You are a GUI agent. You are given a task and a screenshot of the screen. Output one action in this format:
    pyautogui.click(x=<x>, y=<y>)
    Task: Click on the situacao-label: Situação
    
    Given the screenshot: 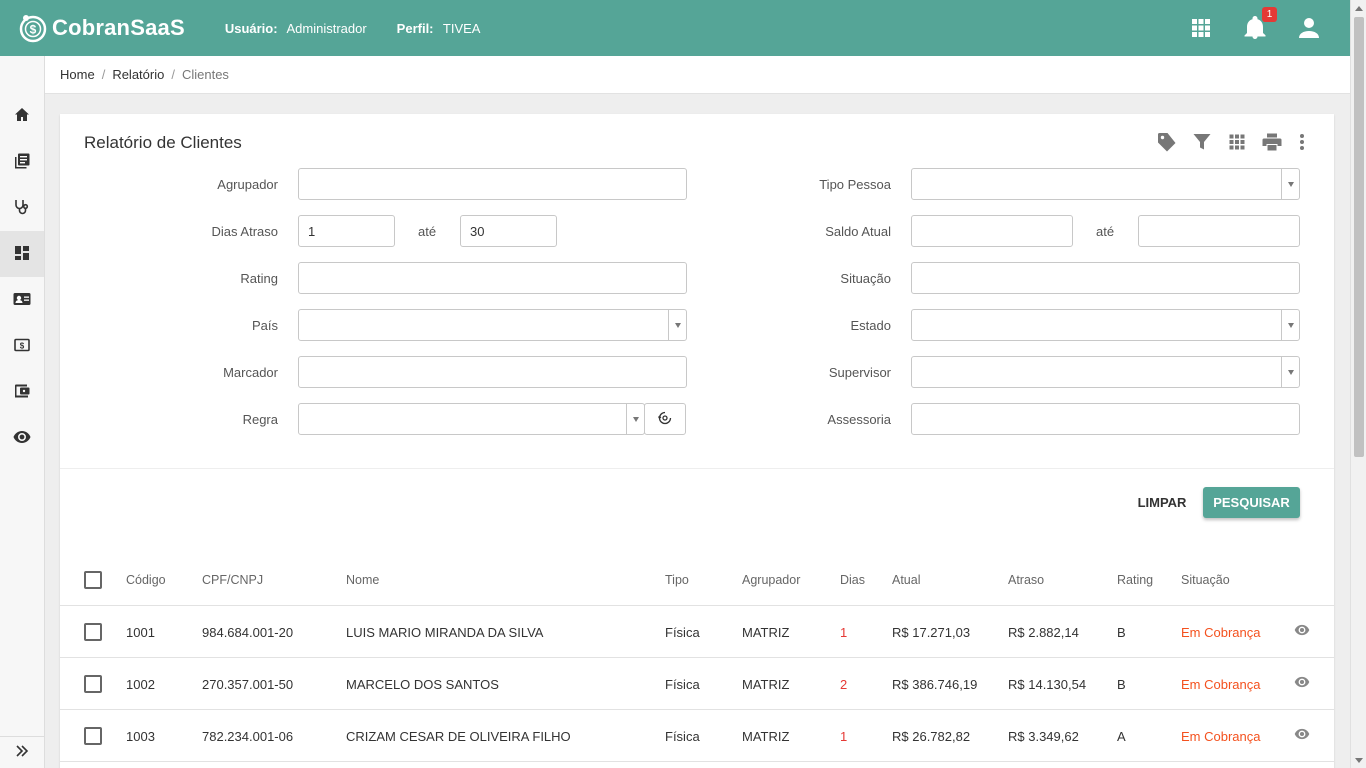 What is the action you would take?
    pyautogui.click(x=865, y=278)
    